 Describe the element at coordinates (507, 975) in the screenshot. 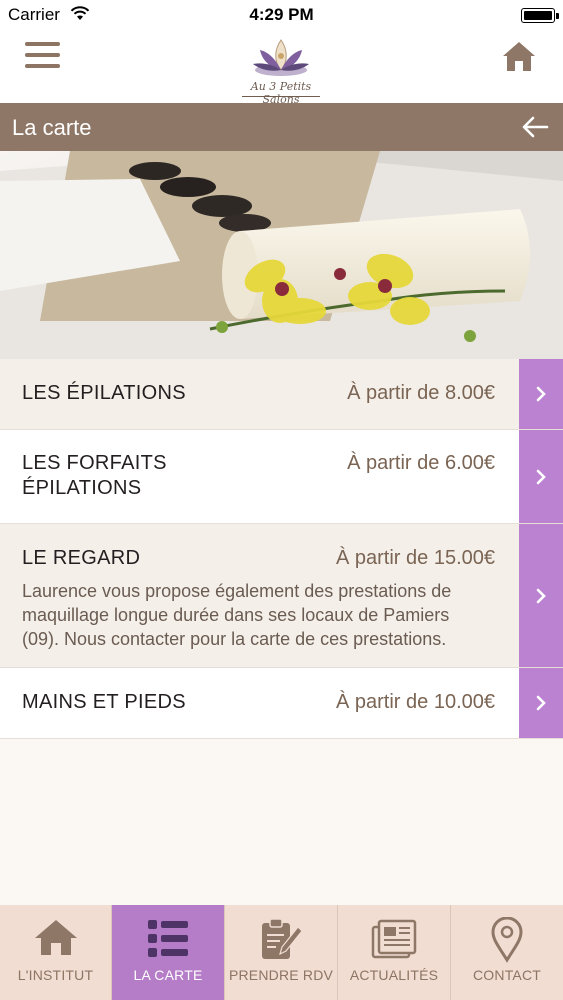

I see `tab-label: CONTACT` at that location.